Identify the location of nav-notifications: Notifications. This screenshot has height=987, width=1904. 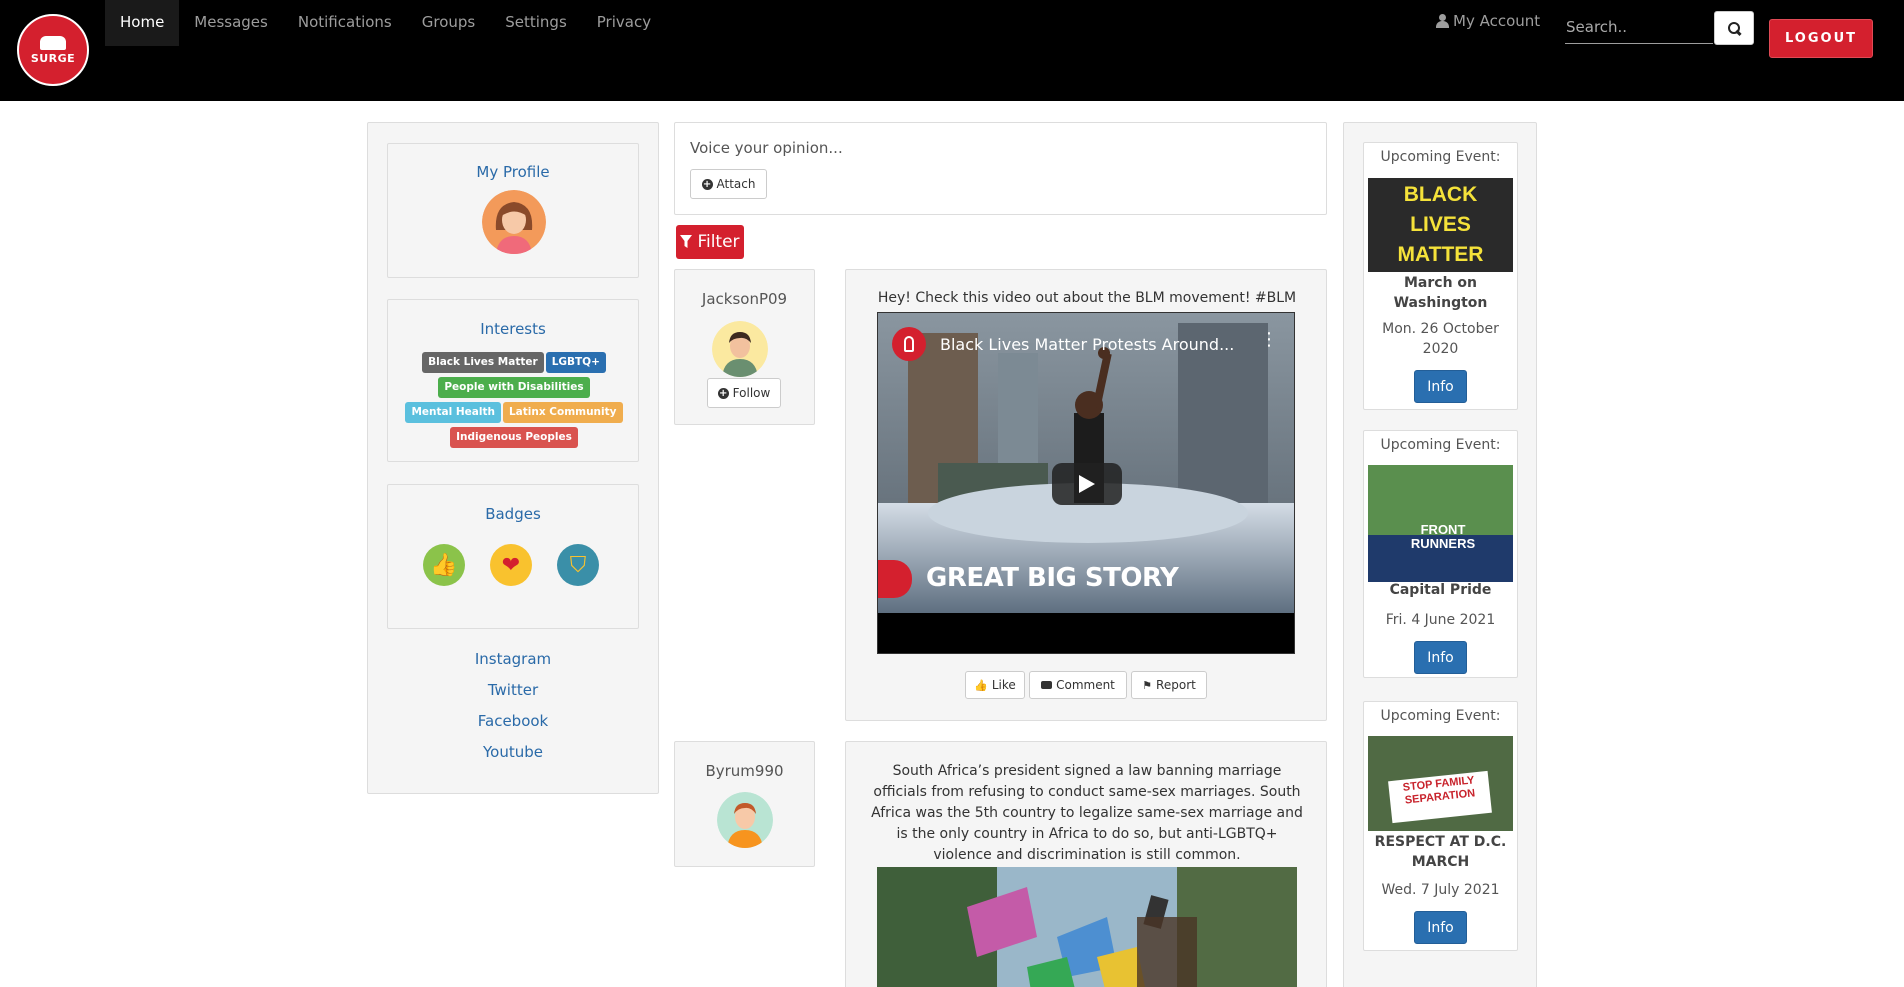
(345, 23).